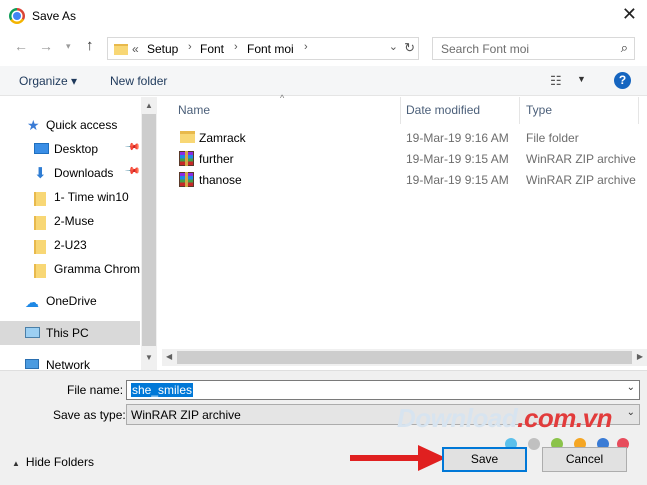 This screenshot has height=485, width=647. What do you see at coordinates (149, 357) in the screenshot?
I see `scroll-down-icon: ▼` at bounding box center [149, 357].